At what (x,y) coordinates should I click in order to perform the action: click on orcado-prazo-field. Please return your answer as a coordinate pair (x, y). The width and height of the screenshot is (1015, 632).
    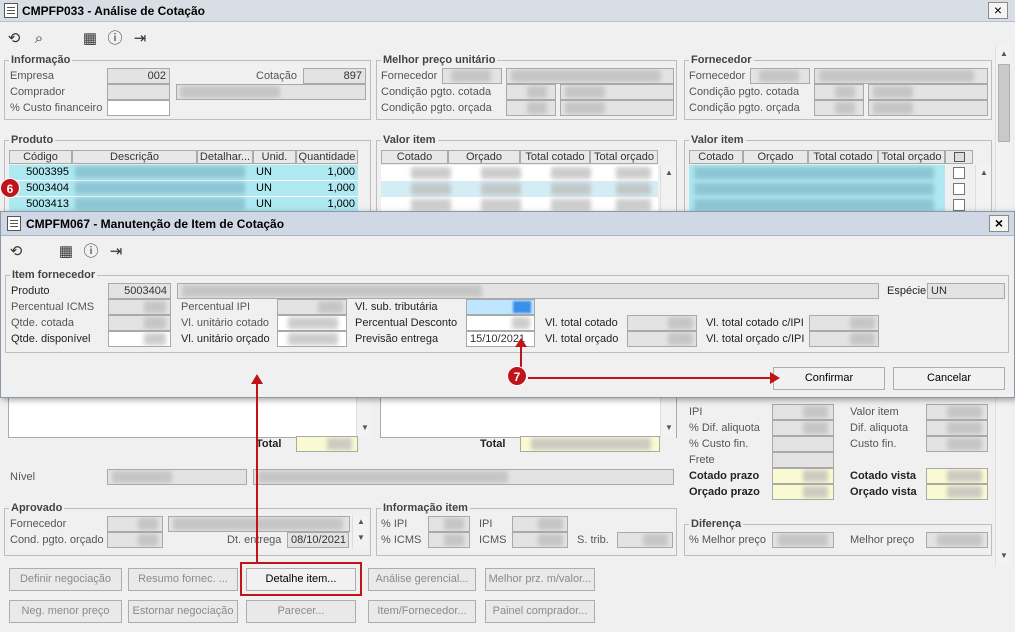
    Looking at the image, I should click on (803, 492).